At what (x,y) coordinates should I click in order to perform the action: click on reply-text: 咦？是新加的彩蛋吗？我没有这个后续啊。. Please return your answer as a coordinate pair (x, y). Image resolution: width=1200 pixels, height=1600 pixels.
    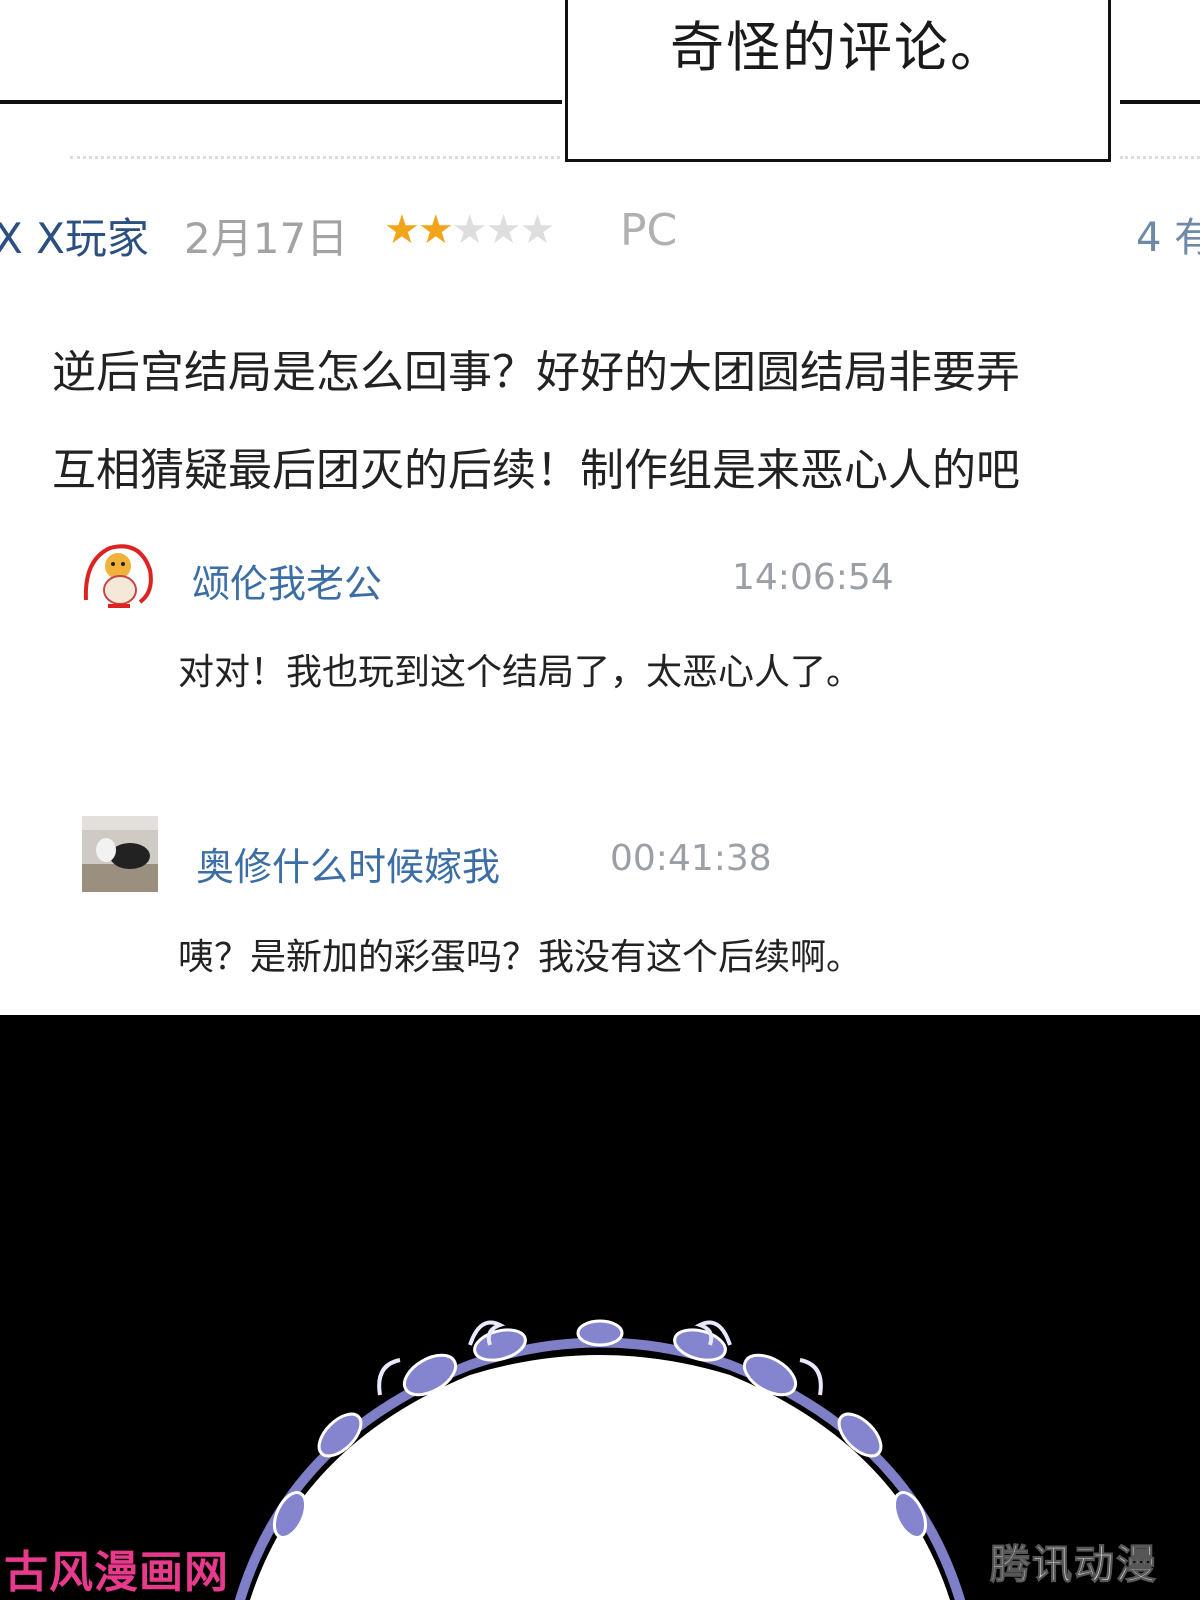
    Looking at the image, I should click on (520, 957).